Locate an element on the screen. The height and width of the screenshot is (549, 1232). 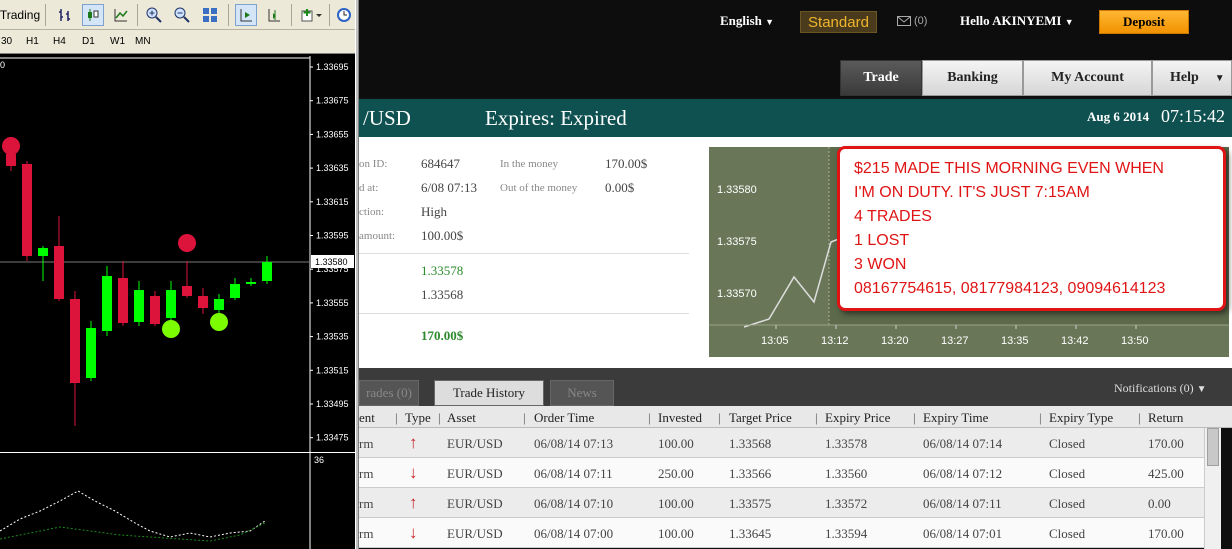
tab-trade-history: Trade History is located at coordinates (489, 393).